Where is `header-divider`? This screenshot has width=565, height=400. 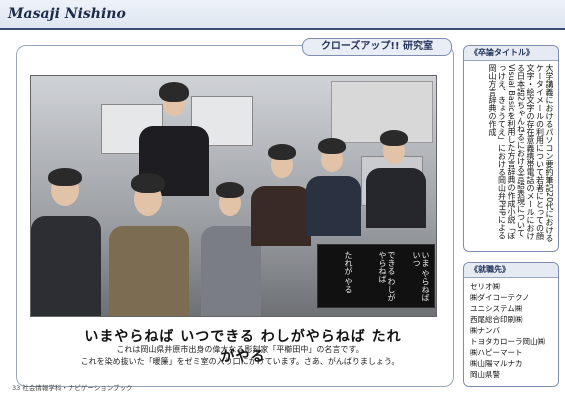 header-divider is located at coordinates (282, 29).